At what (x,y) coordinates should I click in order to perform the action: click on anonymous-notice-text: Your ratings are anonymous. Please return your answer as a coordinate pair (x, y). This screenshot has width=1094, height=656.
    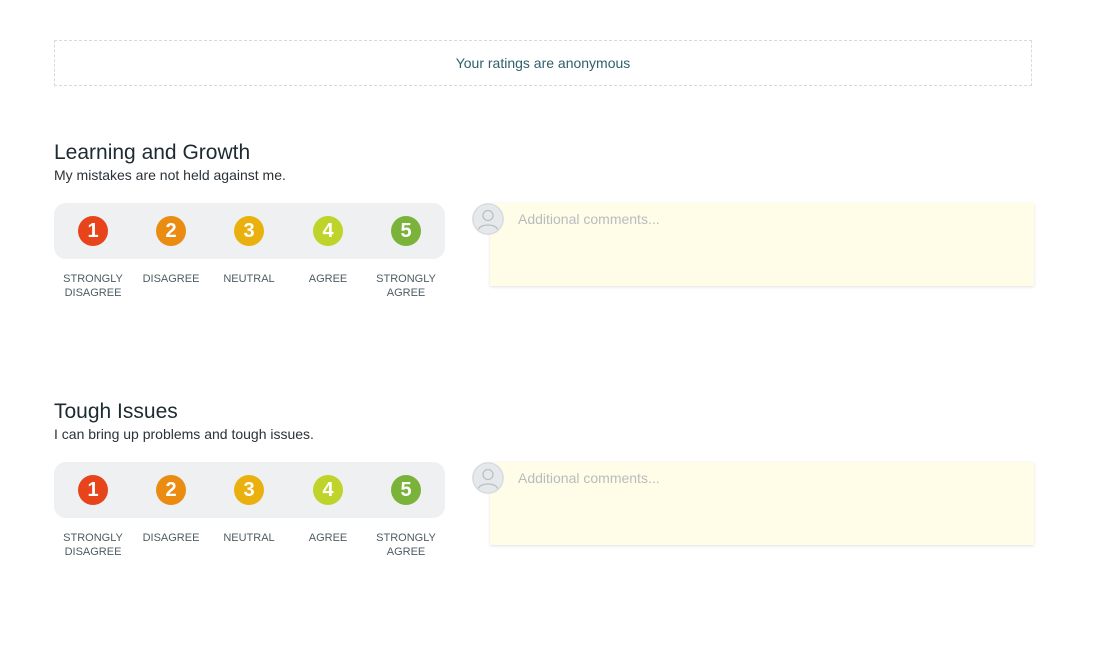
    Looking at the image, I should click on (543, 63).